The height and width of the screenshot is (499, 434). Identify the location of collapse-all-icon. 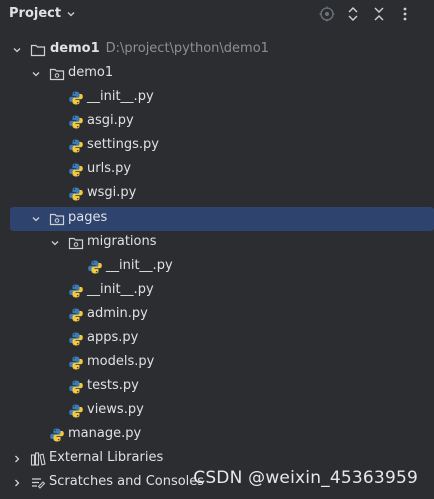
(379, 14).